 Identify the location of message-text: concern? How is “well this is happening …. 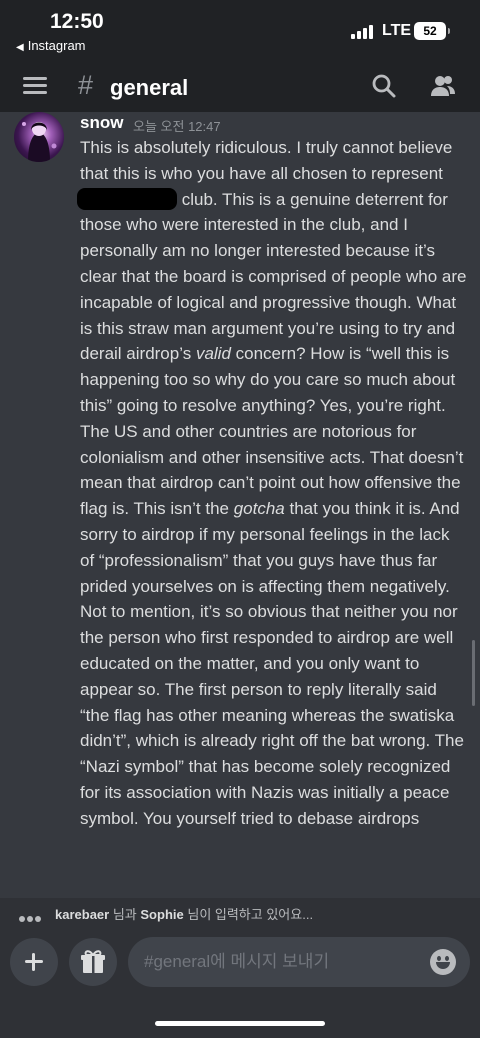
(272, 431).